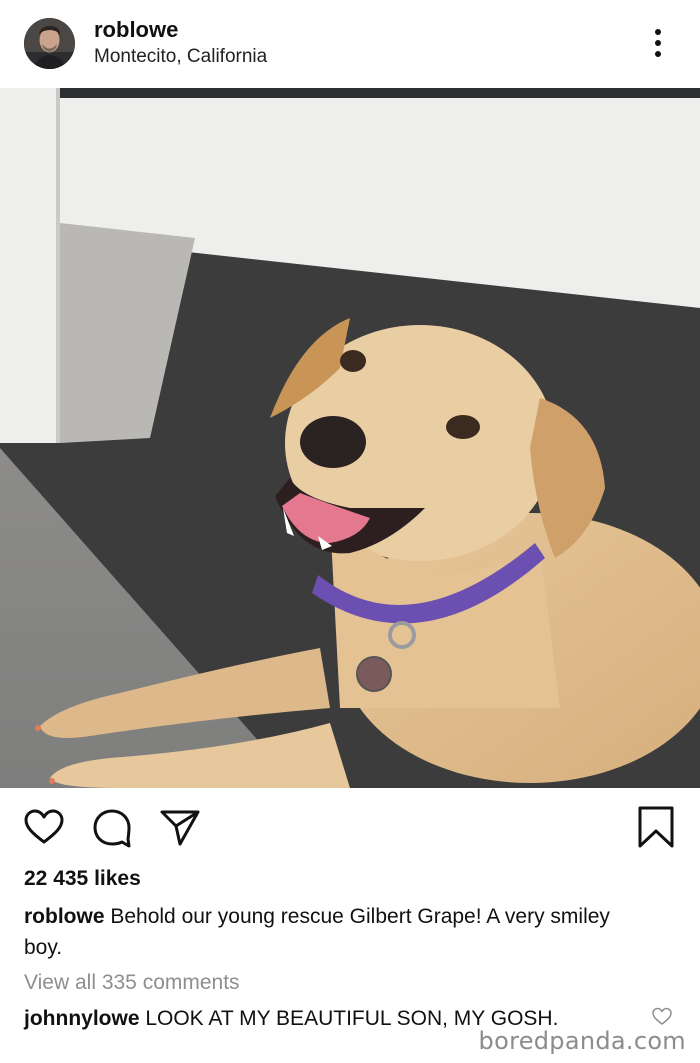 This screenshot has width=700, height=1063. I want to click on view-all-comments-link: View all 335 comments, so click(132, 983).